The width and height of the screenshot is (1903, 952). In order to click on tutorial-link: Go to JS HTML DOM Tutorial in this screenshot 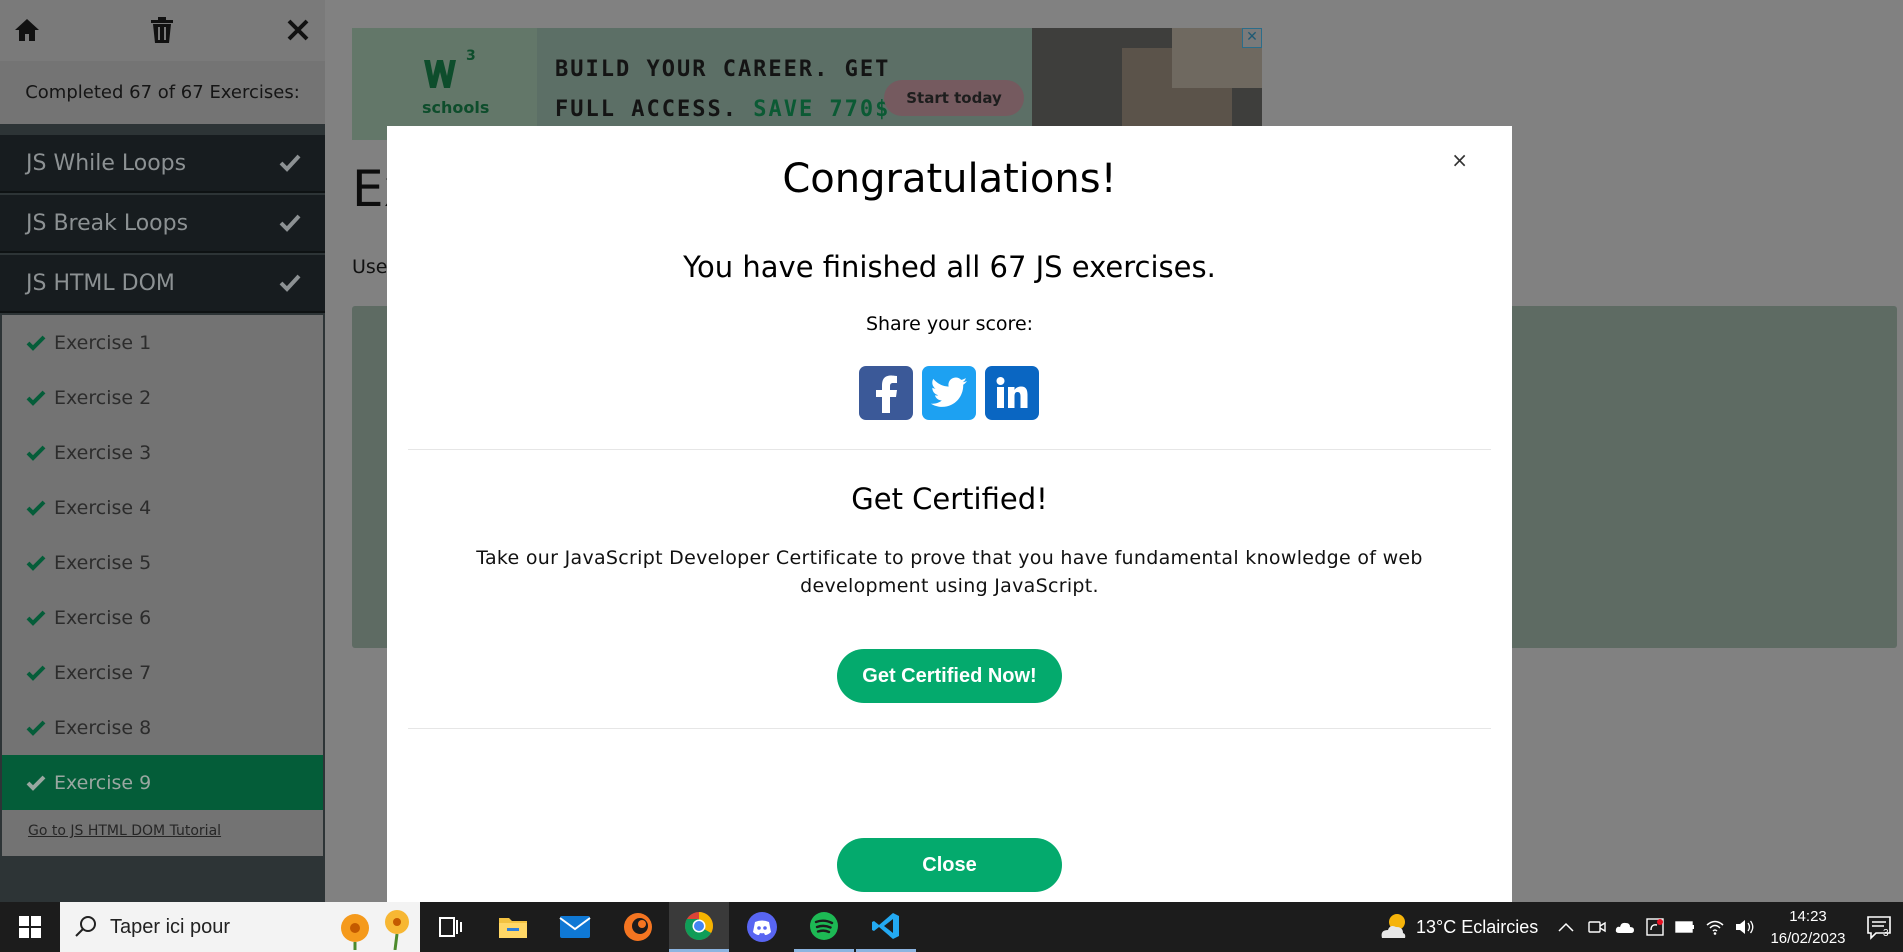, I will do `click(124, 831)`.